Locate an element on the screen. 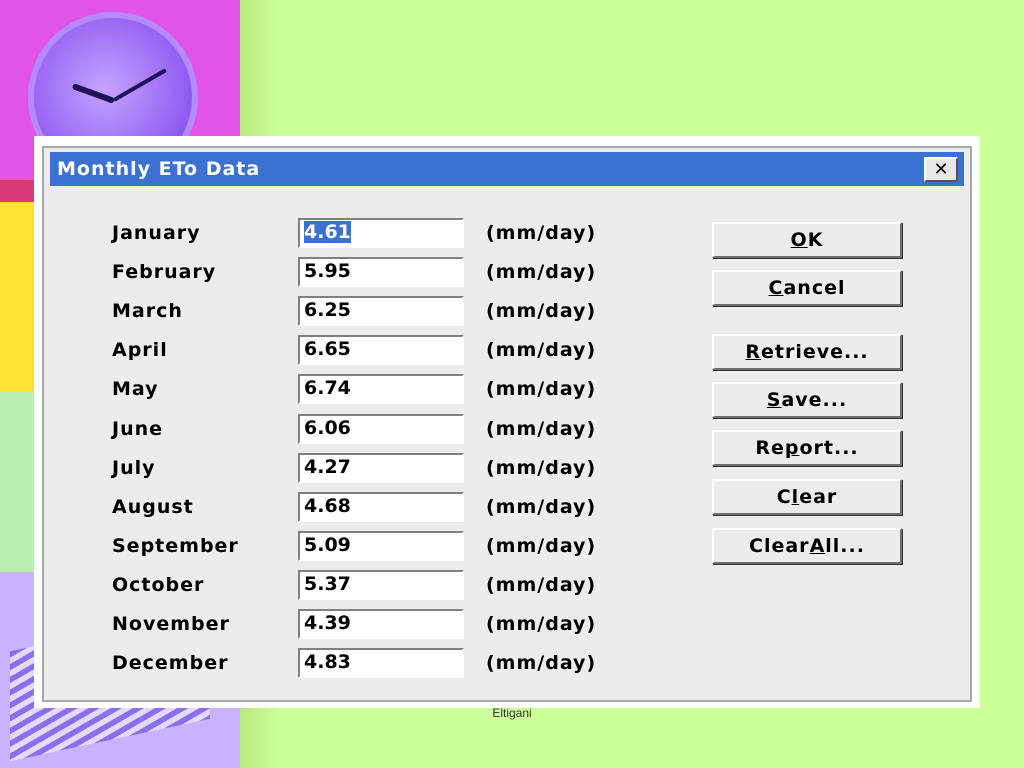  cancel-button: Cancel is located at coordinates (807, 288).